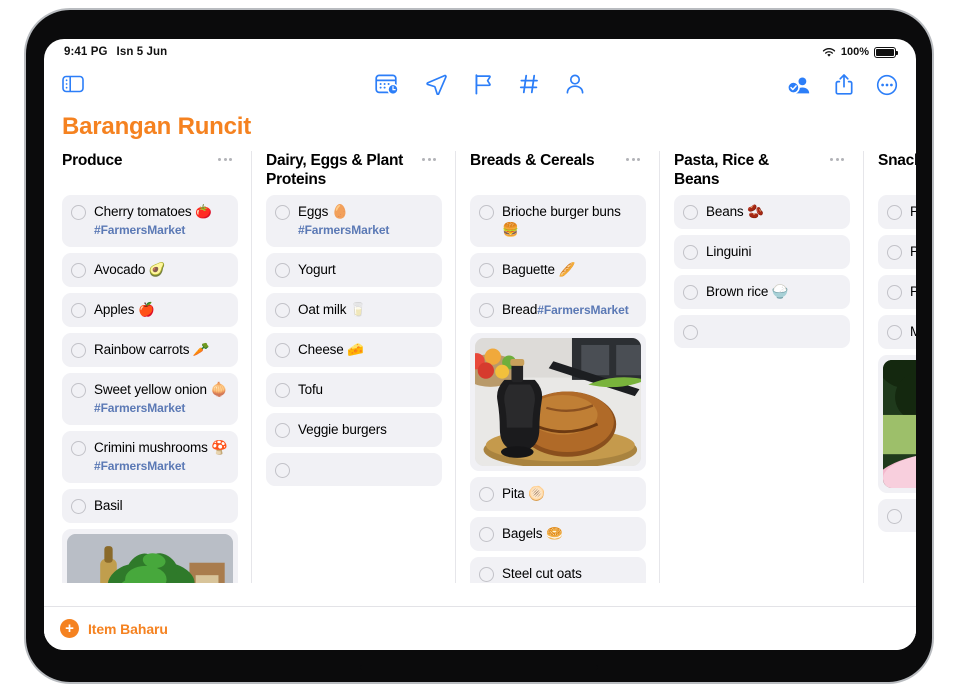 The width and height of the screenshot is (958, 692). I want to click on more-ellipsis-icon, so click(887, 85).